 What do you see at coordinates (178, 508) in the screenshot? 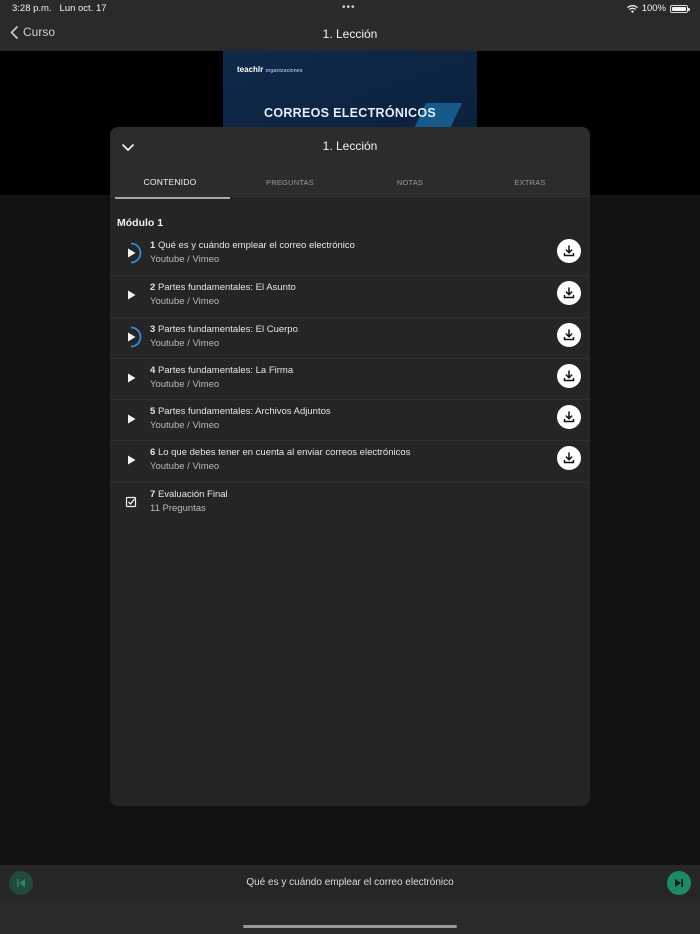
I see `lesson-subtitle: 11 Preguntas` at bounding box center [178, 508].